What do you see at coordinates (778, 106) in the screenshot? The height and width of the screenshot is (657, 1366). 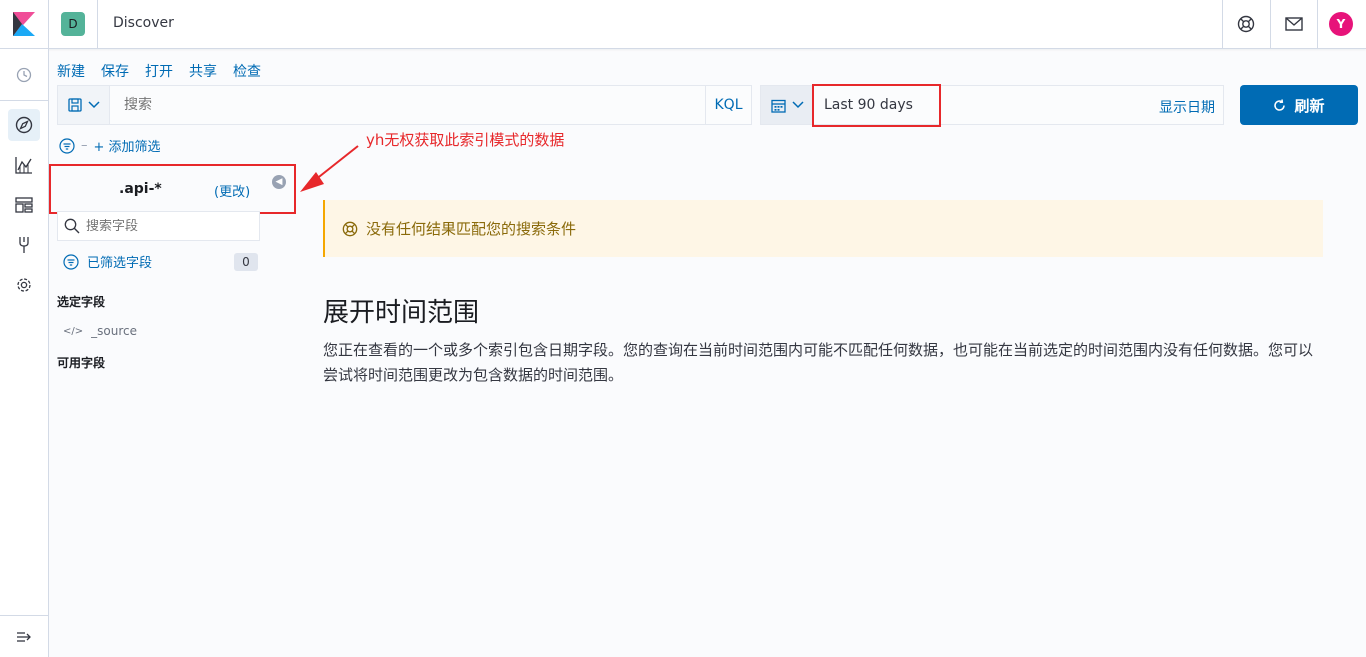 I see `calendar-icon` at bounding box center [778, 106].